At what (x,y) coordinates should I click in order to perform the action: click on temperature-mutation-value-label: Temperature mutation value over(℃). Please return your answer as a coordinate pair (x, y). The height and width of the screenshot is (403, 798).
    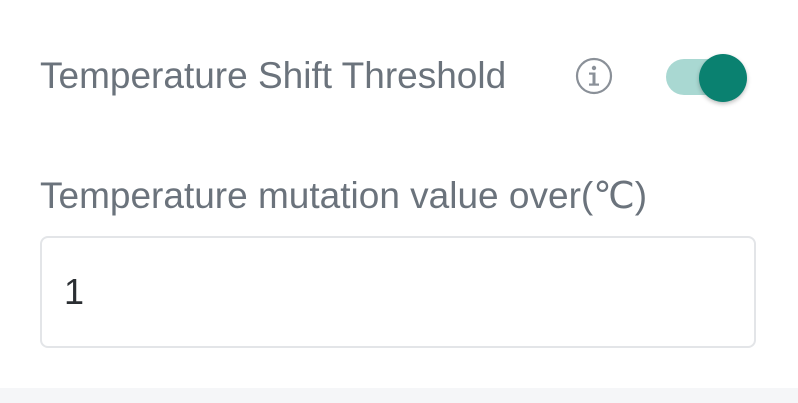
    Looking at the image, I should click on (344, 195).